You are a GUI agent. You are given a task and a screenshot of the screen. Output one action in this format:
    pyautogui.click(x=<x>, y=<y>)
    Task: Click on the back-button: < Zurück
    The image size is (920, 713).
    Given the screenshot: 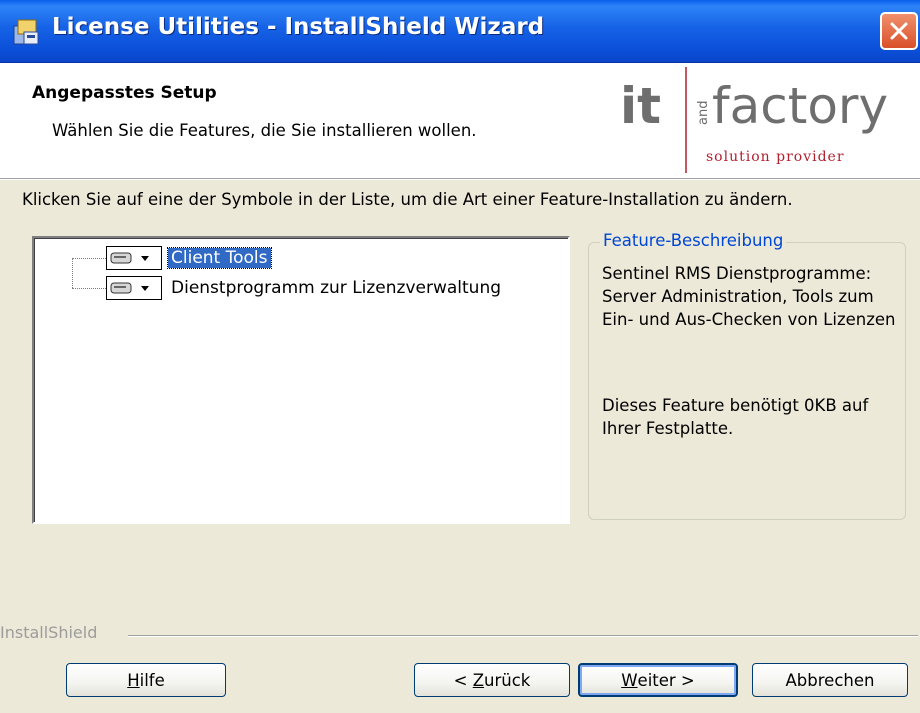 What is the action you would take?
    pyautogui.click(x=492, y=680)
    